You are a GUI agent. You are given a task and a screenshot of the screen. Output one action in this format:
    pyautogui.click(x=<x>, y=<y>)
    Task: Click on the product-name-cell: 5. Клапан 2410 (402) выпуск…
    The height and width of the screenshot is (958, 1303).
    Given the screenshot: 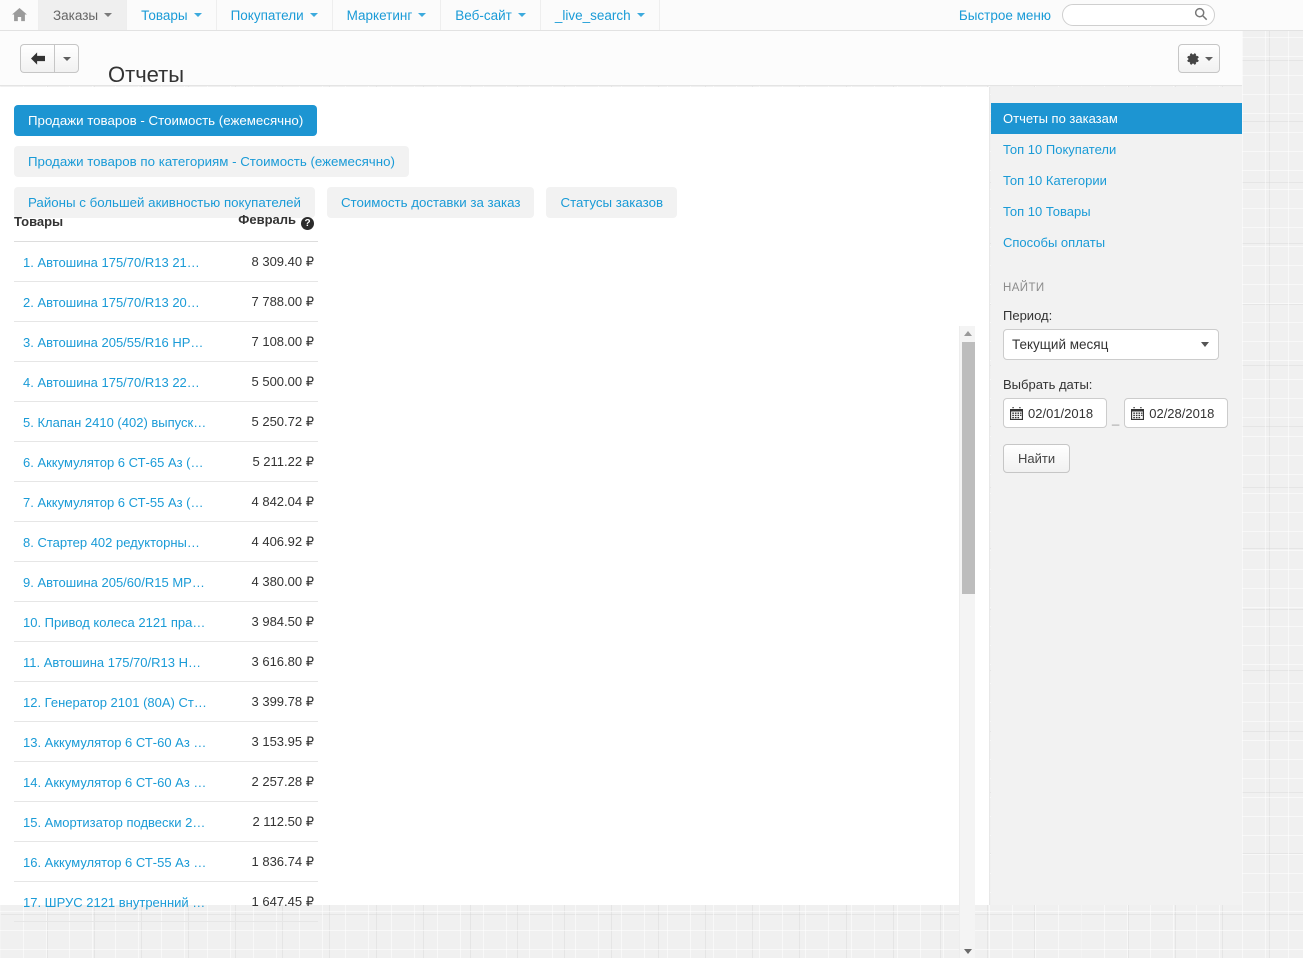 What is the action you would take?
    pyautogui.click(x=118, y=421)
    